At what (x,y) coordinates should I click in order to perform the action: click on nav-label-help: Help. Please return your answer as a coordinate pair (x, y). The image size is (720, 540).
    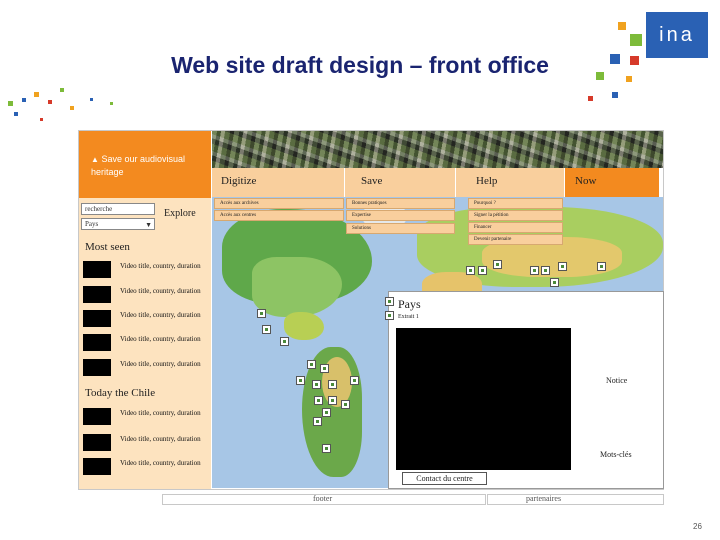
    Looking at the image, I should click on (486, 181).